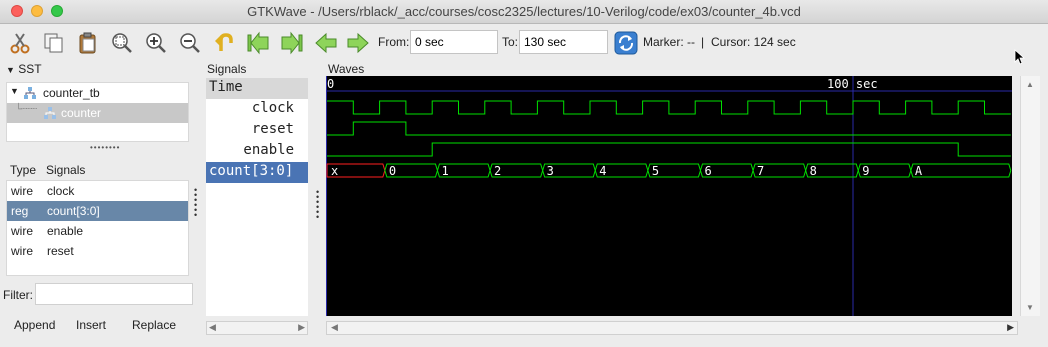 The height and width of the screenshot is (347, 1048). What do you see at coordinates (257, 328) in the screenshot?
I see `signals-horizontal-scrollbar: ◀ ▶` at bounding box center [257, 328].